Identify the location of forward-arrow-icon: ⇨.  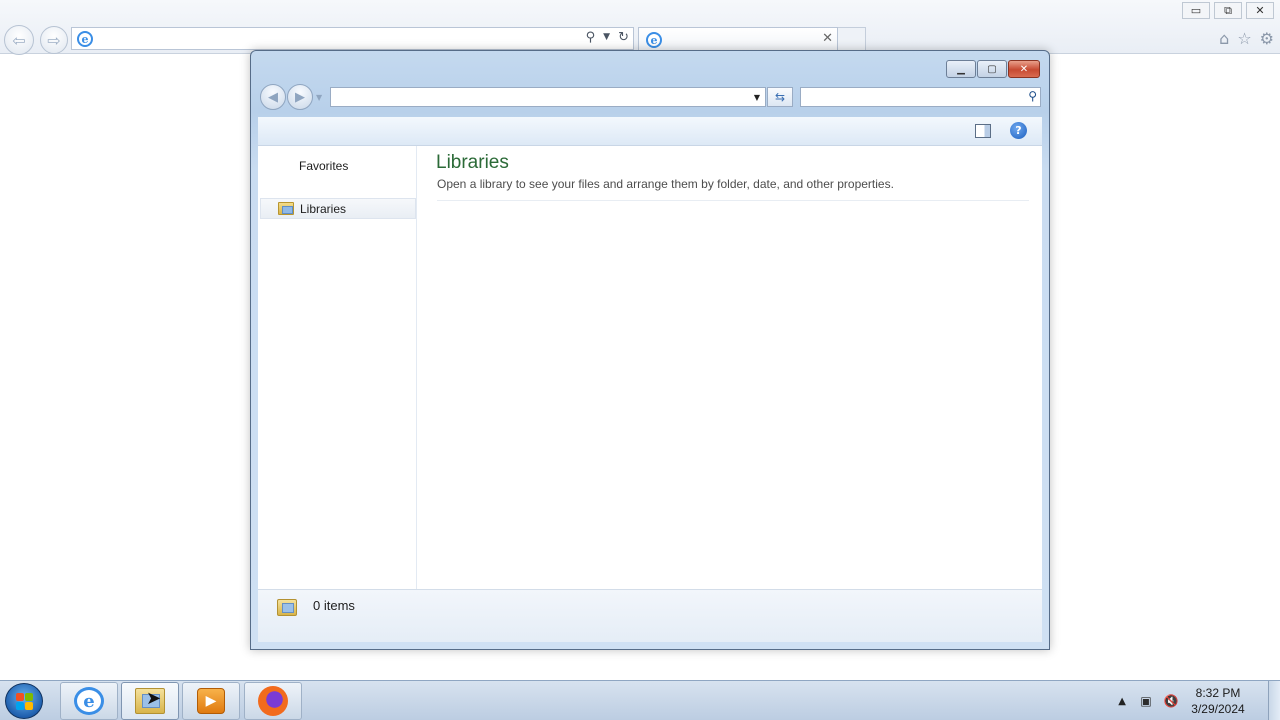
(54, 40).